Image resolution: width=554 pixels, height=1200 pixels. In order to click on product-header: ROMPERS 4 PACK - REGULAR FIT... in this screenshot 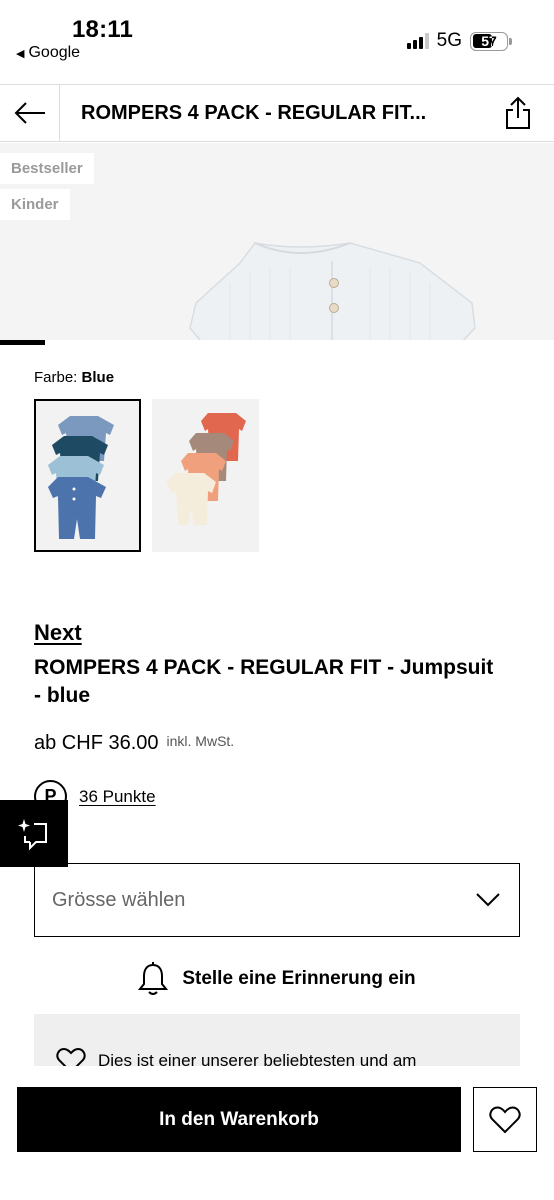, I will do `click(277, 113)`.